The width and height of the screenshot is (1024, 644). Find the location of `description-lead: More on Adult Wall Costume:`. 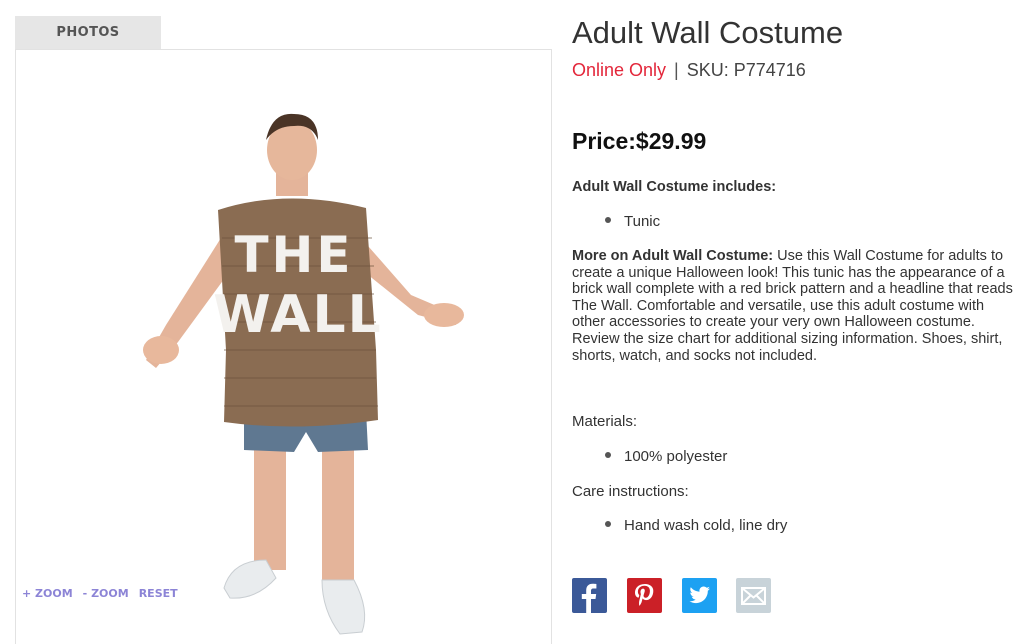

description-lead: More on Adult Wall Costume: is located at coordinates (673, 256).